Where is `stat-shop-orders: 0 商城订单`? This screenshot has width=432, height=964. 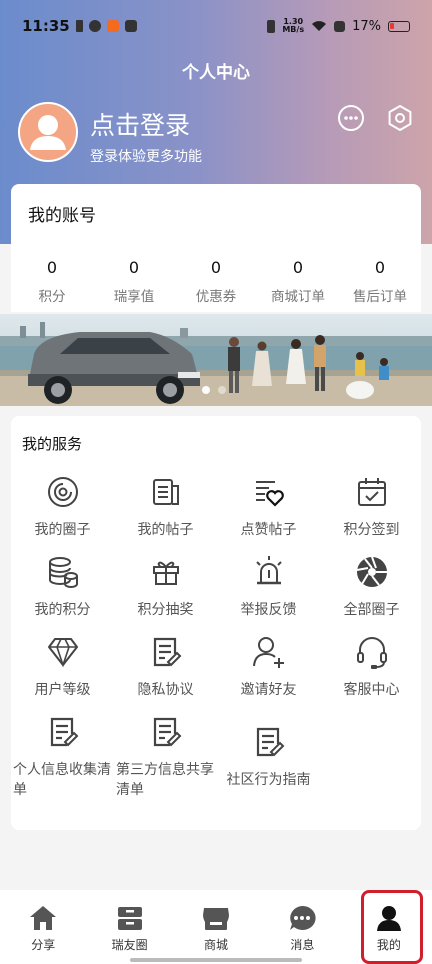 stat-shop-orders: 0 商城订单 is located at coordinates (298, 281).